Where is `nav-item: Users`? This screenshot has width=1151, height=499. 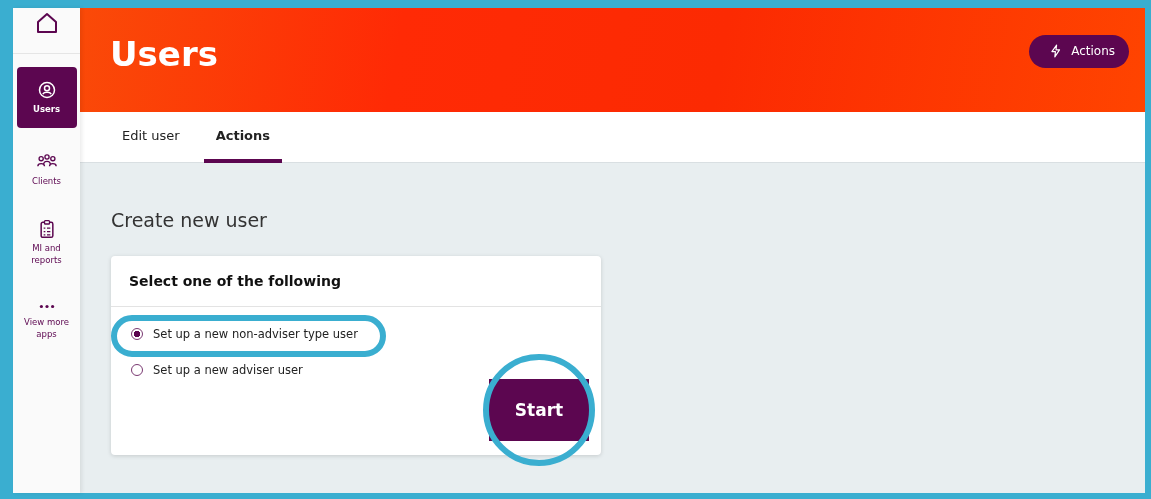 nav-item: Users is located at coordinates (46, 97).